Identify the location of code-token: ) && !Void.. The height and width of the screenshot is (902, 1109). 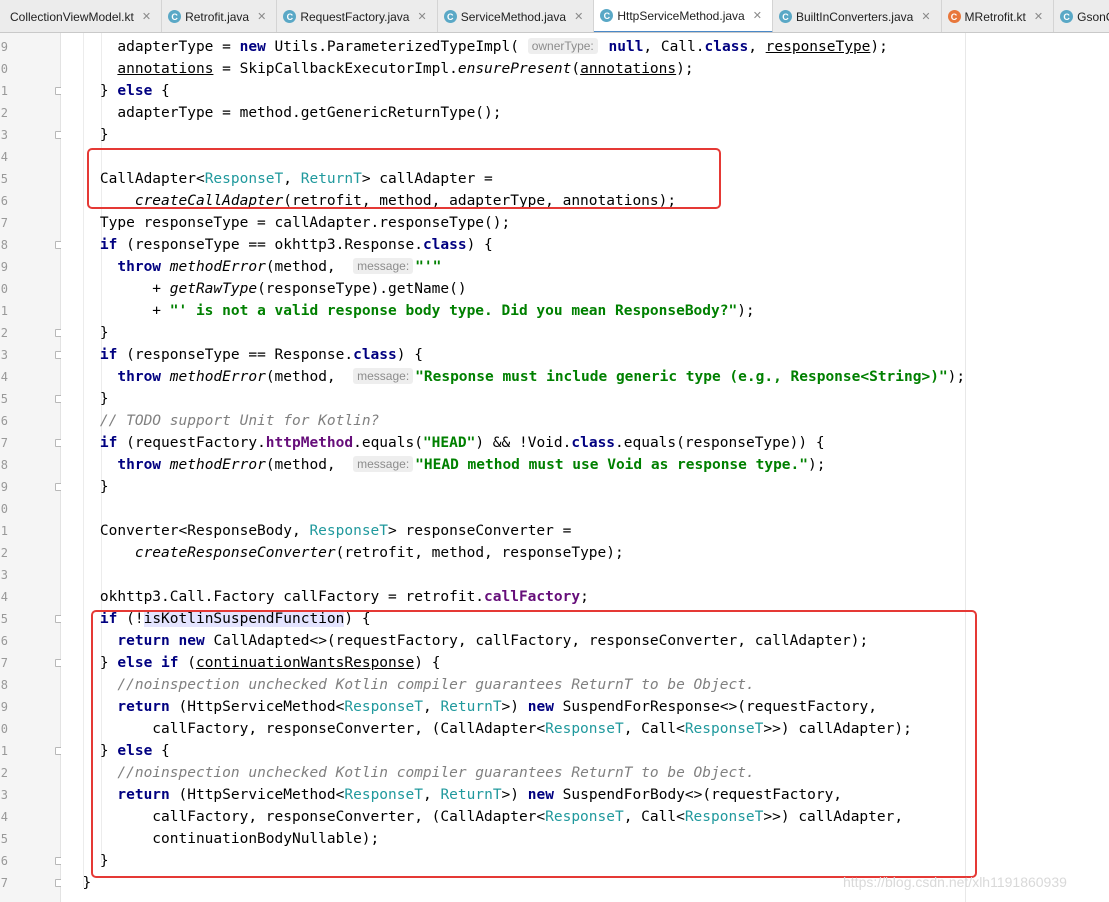
(523, 443).